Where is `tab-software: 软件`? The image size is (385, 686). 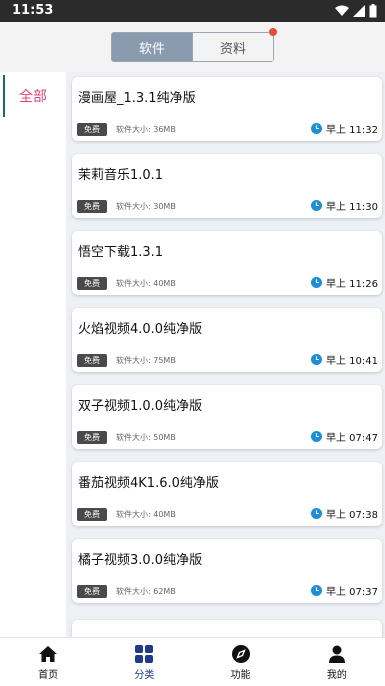 tab-software: 软件 is located at coordinates (152, 47).